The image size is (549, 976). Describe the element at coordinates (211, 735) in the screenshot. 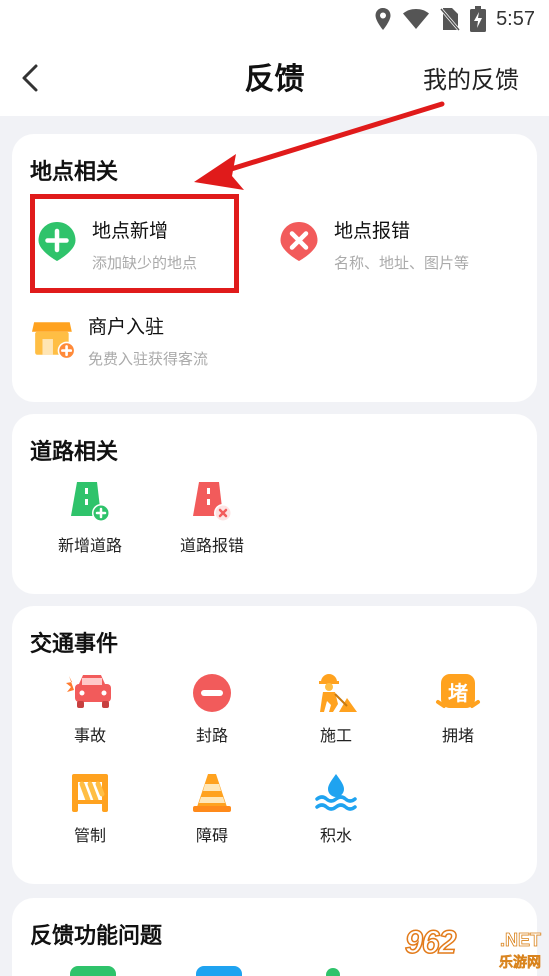

I see `road-closed-label: 封路` at that location.